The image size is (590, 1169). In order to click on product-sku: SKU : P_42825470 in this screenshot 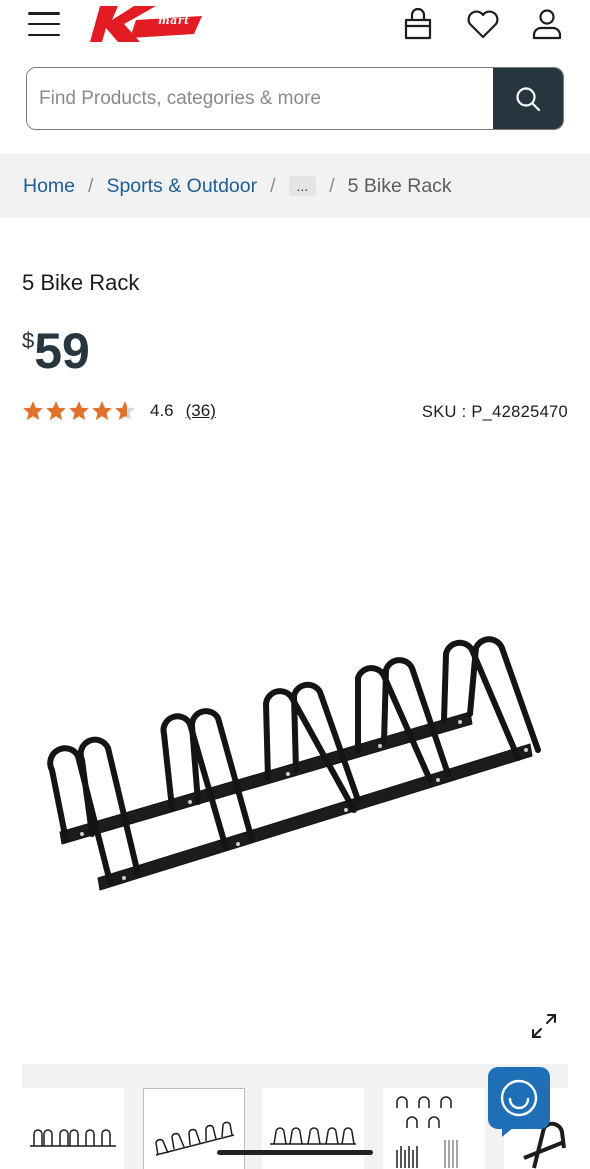, I will do `click(494, 412)`.